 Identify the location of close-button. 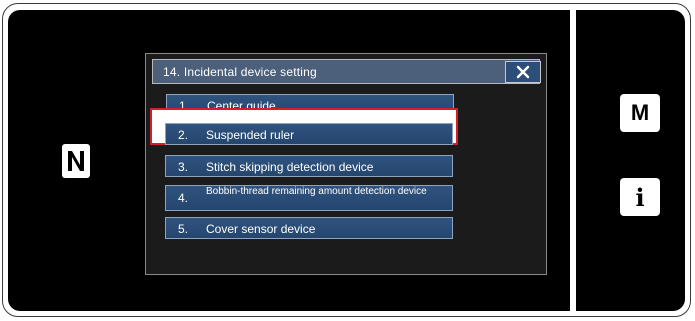
(523, 72).